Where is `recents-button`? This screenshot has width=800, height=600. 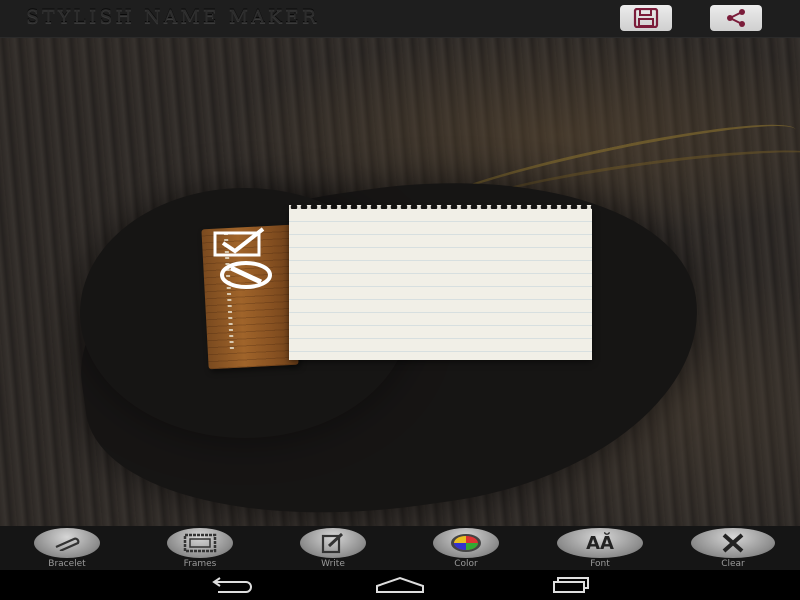
recents-button is located at coordinates (570, 585).